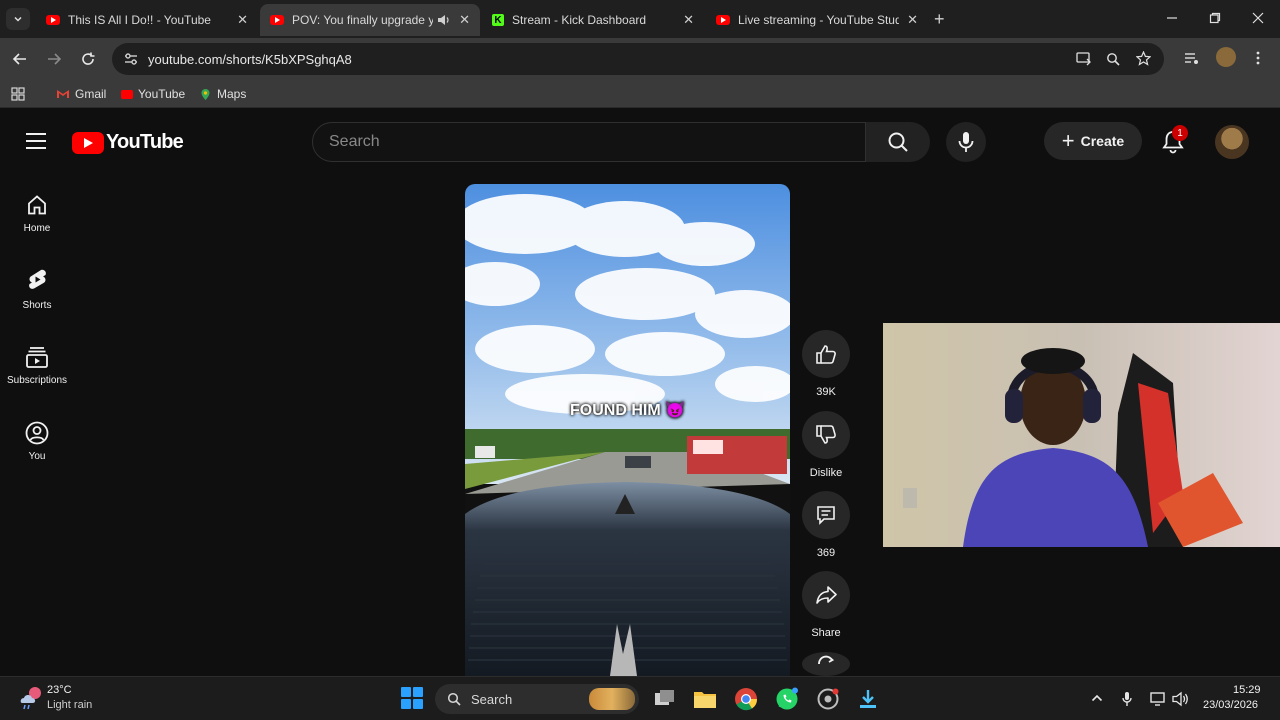 The image size is (1280, 720). Describe the element at coordinates (1084, 59) in the screenshot. I see `install-app-icon` at that location.